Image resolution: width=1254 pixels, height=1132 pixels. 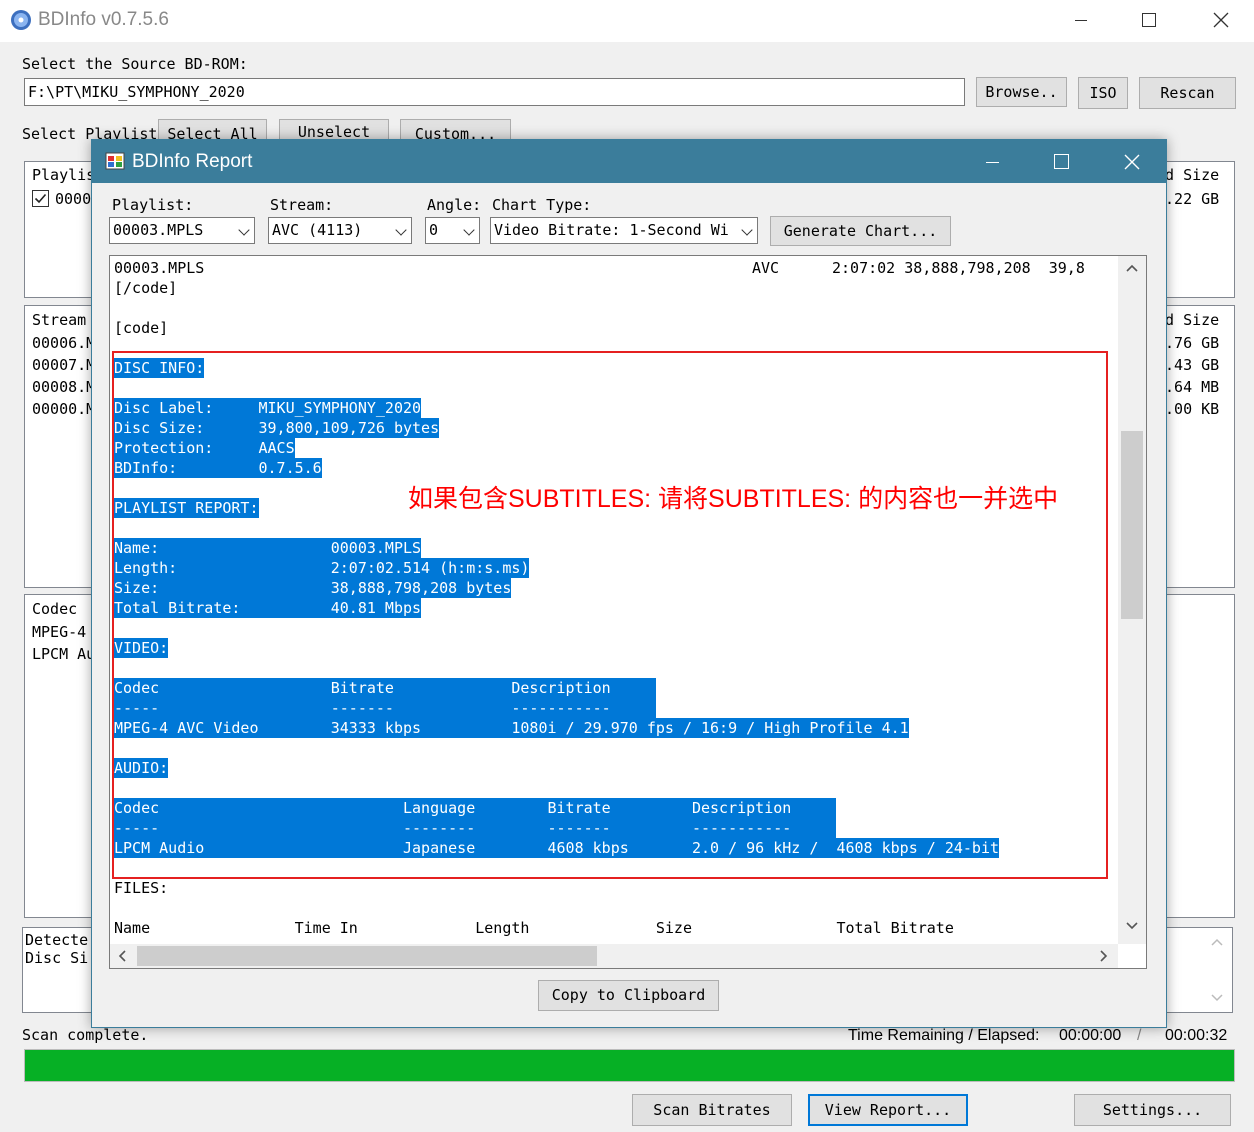 I want to click on maximize-button, so click(x=1149, y=20).